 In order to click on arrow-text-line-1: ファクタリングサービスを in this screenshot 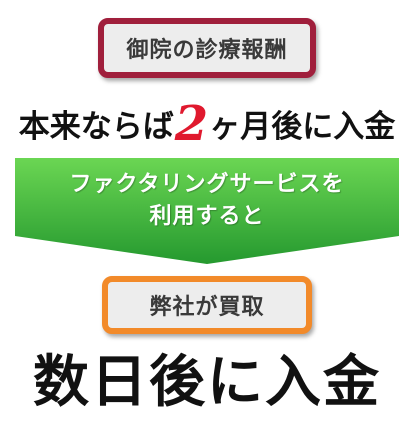, I will do `click(207, 184)`.